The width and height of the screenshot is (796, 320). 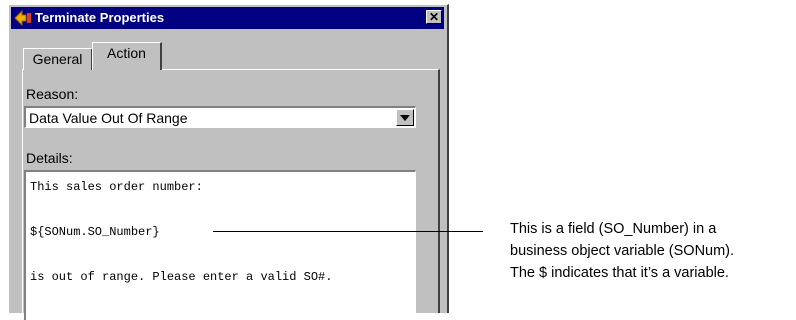 I want to click on dropdown-button, so click(x=405, y=117).